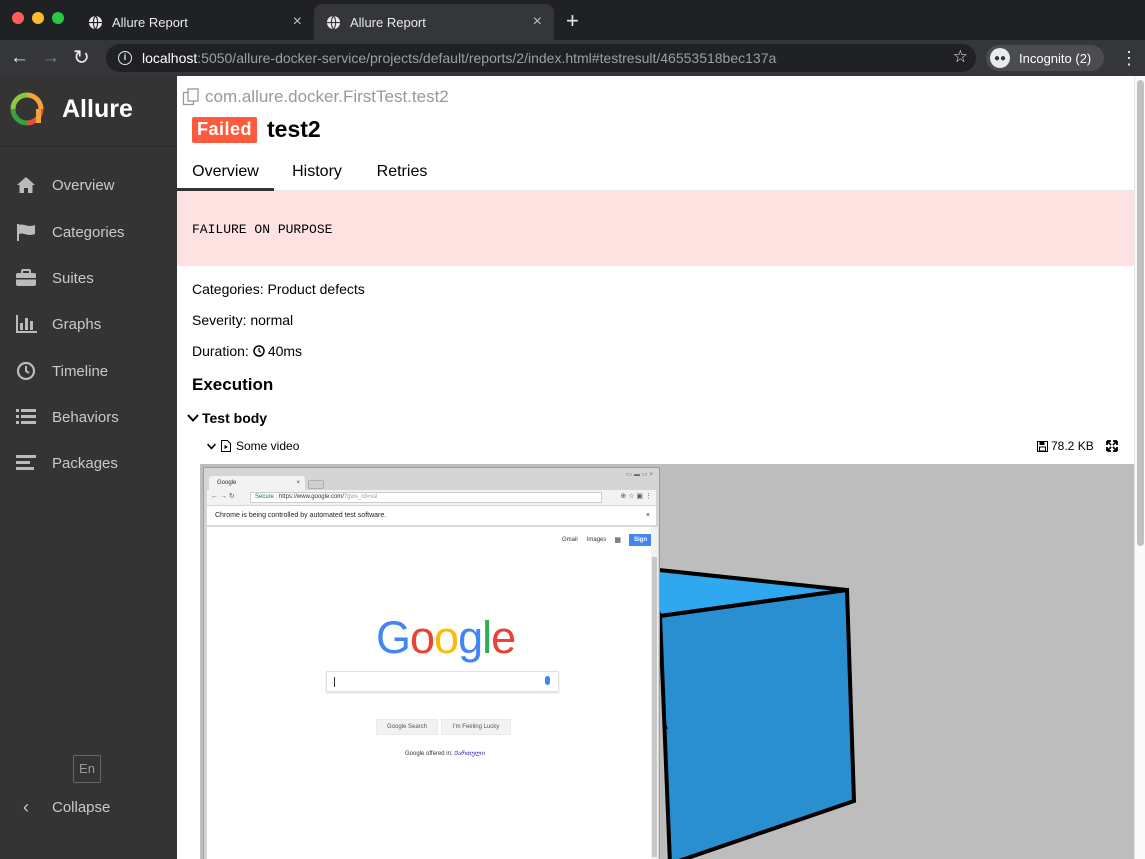  What do you see at coordinates (50, 58) in the screenshot?
I see `forward-arrow-icon: →` at bounding box center [50, 58].